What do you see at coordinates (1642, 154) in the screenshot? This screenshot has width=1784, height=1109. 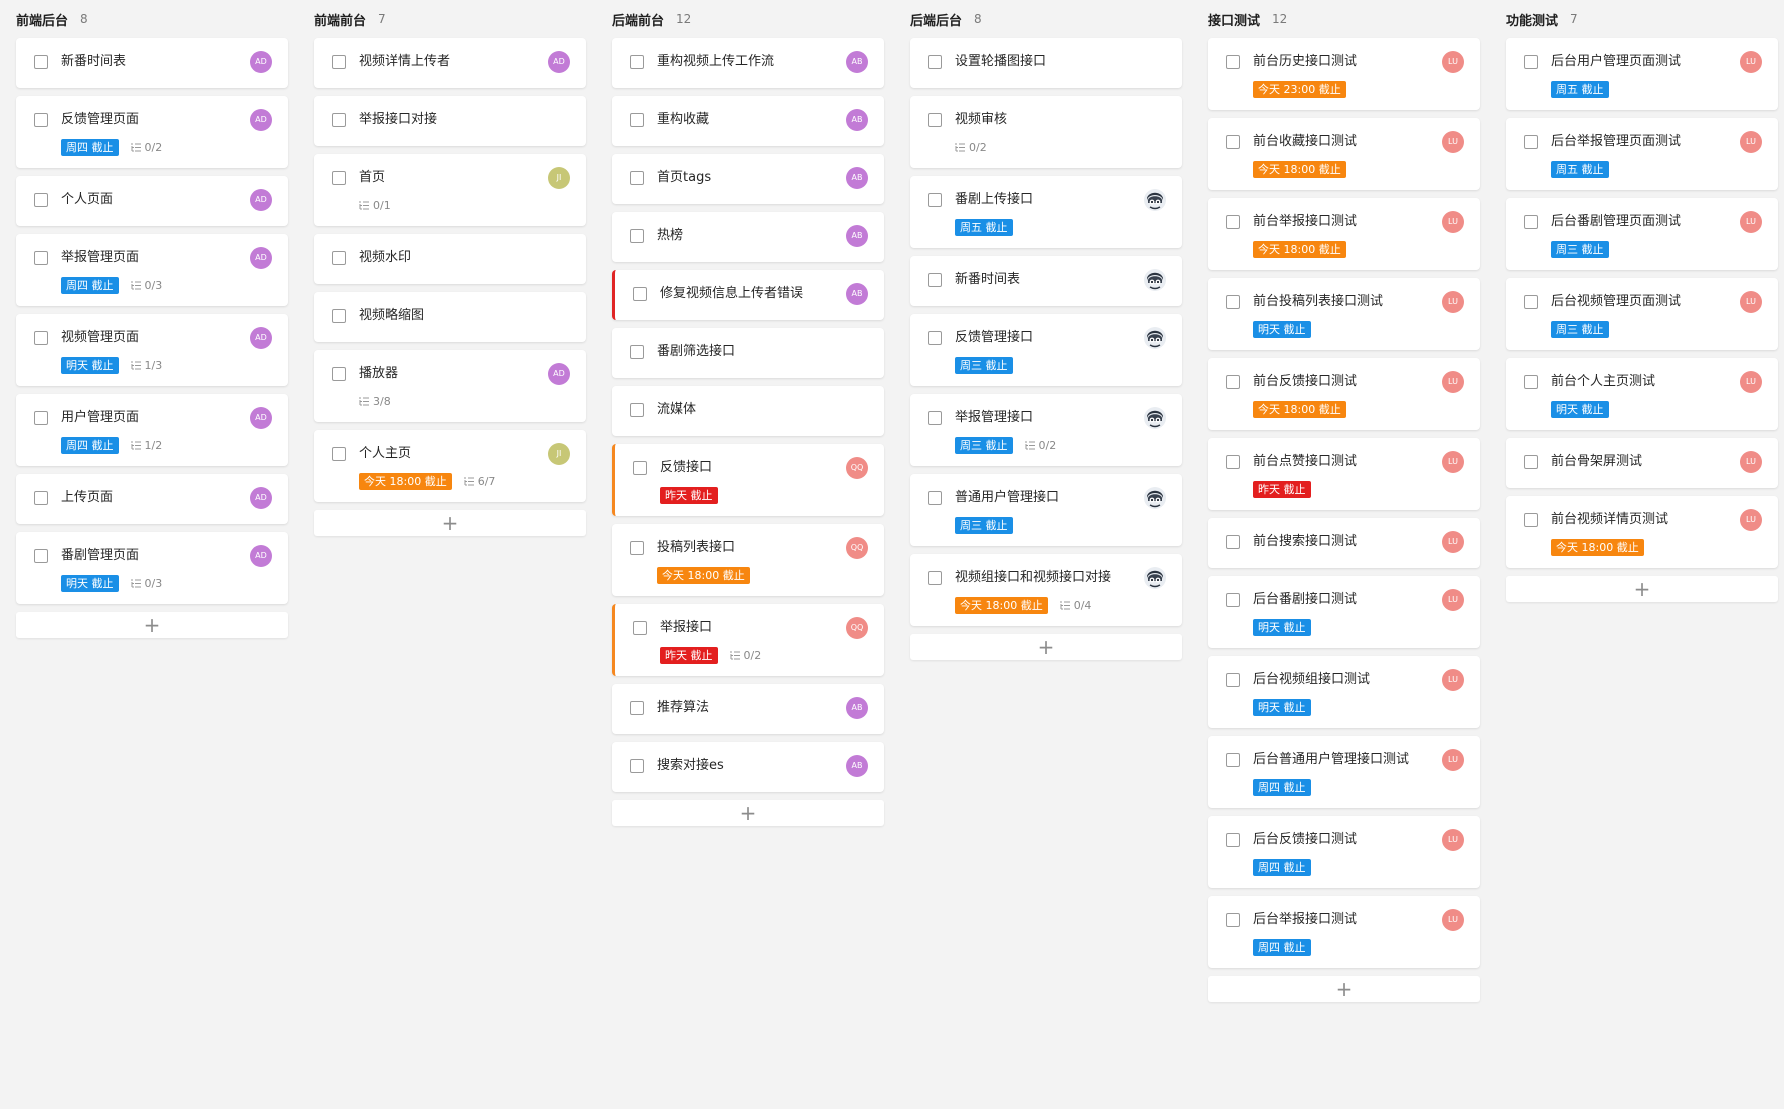 I see `task-card: 后台举报管理页面测试 LU 周五 截止` at bounding box center [1642, 154].